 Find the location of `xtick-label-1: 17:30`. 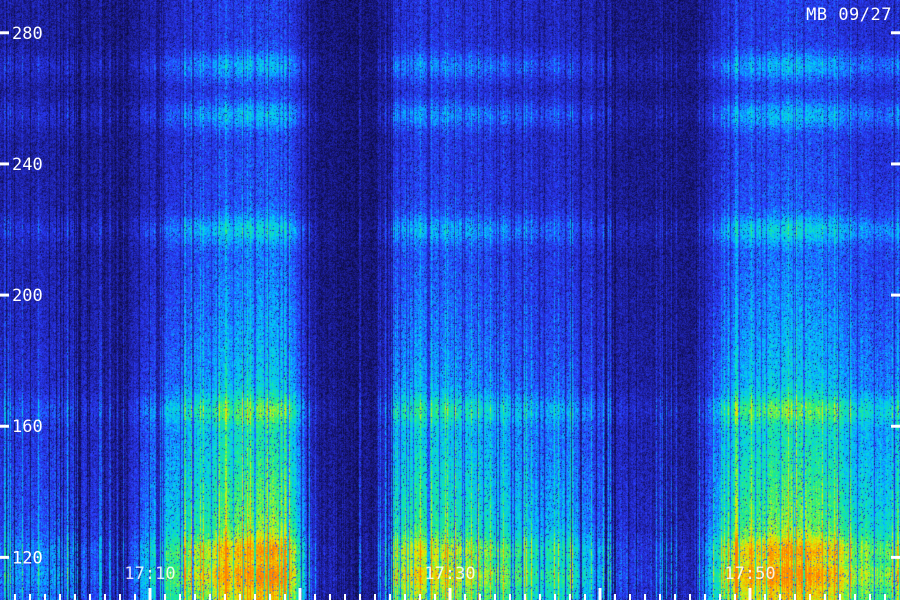

xtick-label-1: 17:30 is located at coordinates (449, 574).